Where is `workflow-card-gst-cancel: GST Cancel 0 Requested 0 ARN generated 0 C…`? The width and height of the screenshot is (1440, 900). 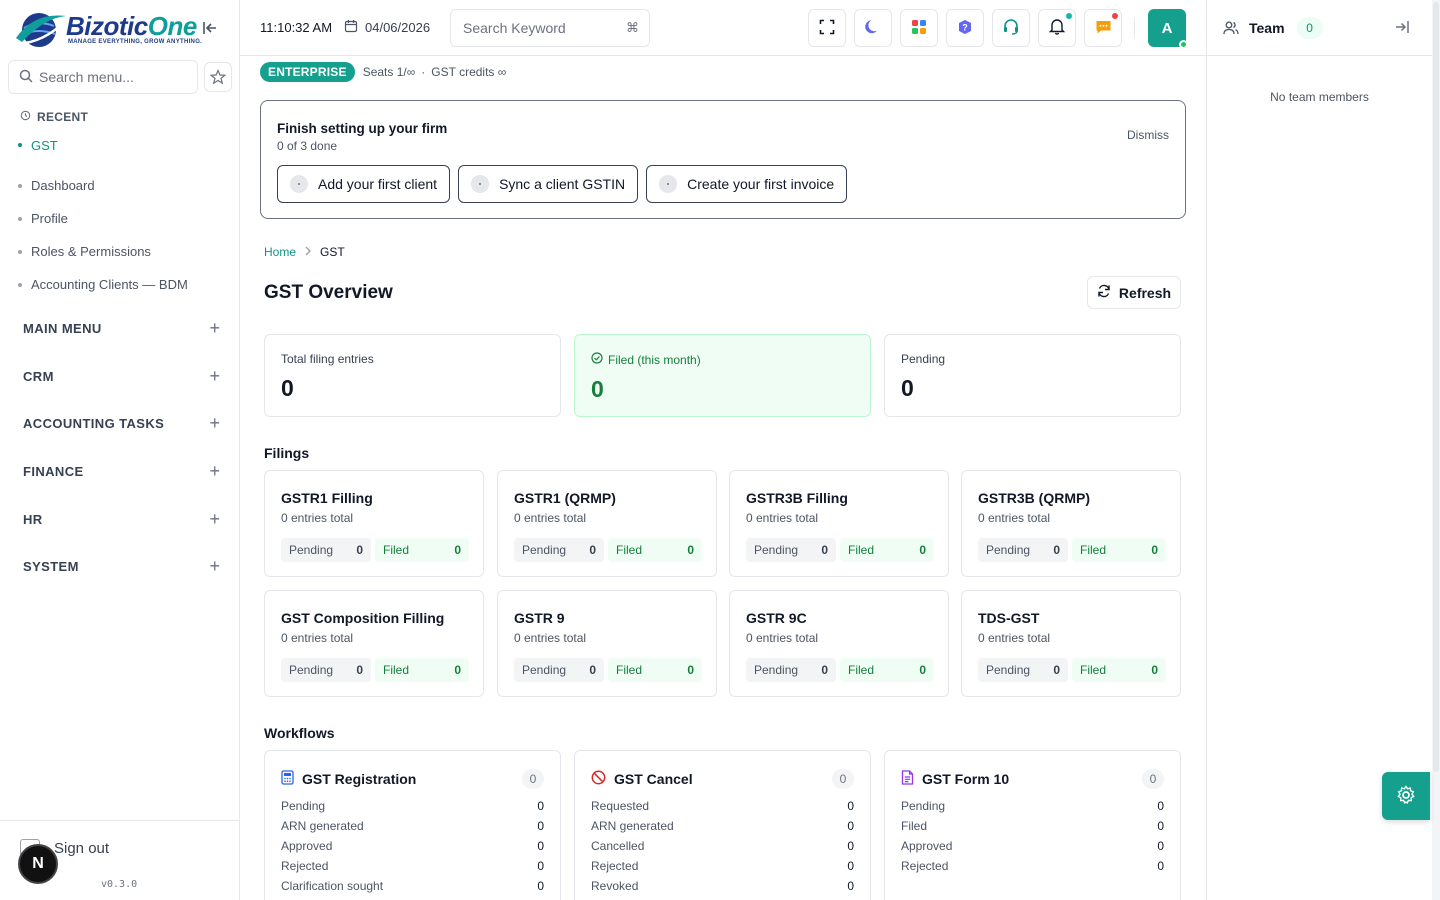
workflow-card-gst-cancel: GST Cancel 0 Requested 0 ARN generated 0 C… is located at coordinates (722, 825).